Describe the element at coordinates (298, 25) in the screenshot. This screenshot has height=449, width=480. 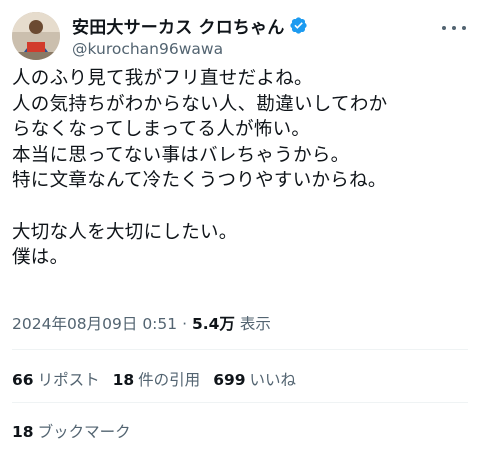
I see `verified-badge-icon` at that location.